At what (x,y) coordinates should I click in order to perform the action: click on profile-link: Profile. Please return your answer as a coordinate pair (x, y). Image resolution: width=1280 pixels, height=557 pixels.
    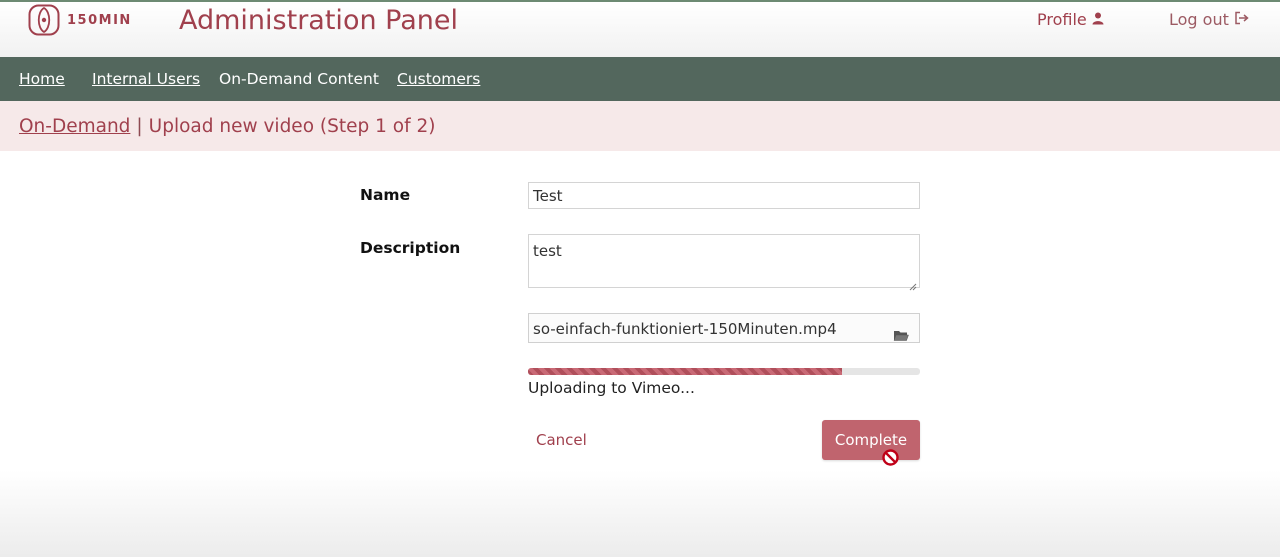
    Looking at the image, I should click on (1070, 19).